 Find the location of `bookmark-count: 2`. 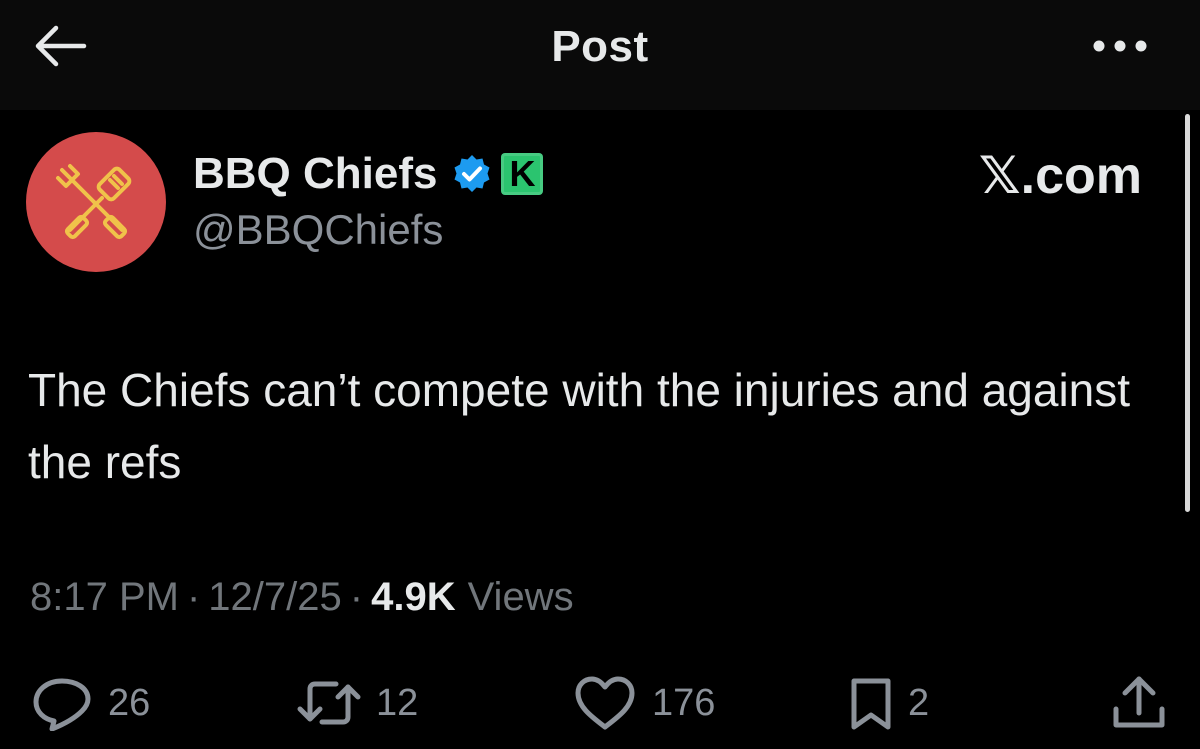

bookmark-count: 2 is located at coordinates (919, 702).